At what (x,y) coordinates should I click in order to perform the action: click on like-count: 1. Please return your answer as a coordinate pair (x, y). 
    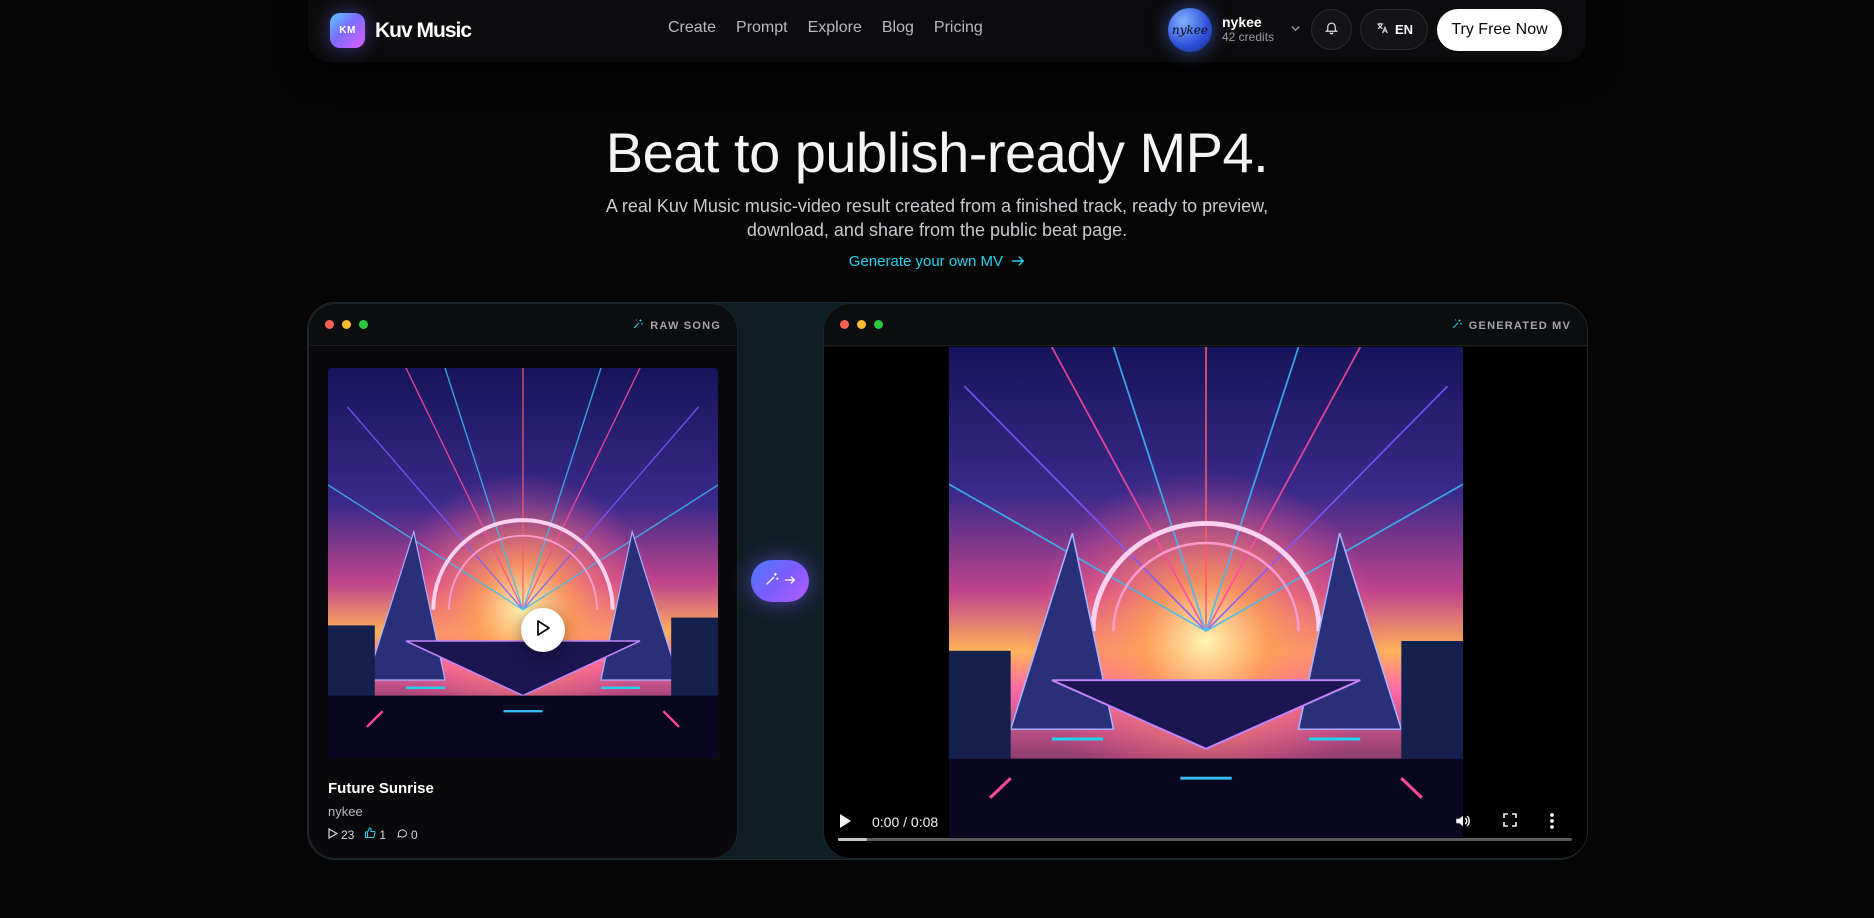
    Looking at the image, I should click on (383, 834).